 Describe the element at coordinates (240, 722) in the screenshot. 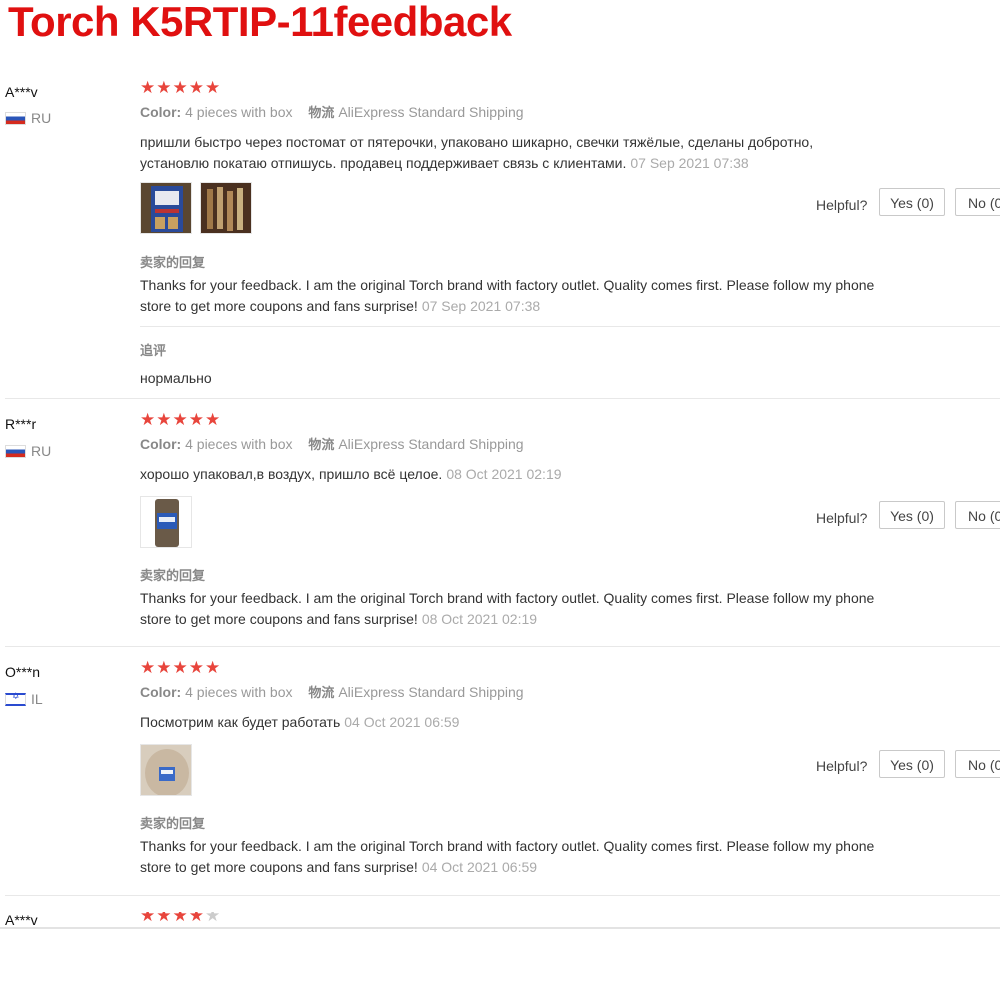

I see `review-body: Посмотрим как будет работать` at that location.